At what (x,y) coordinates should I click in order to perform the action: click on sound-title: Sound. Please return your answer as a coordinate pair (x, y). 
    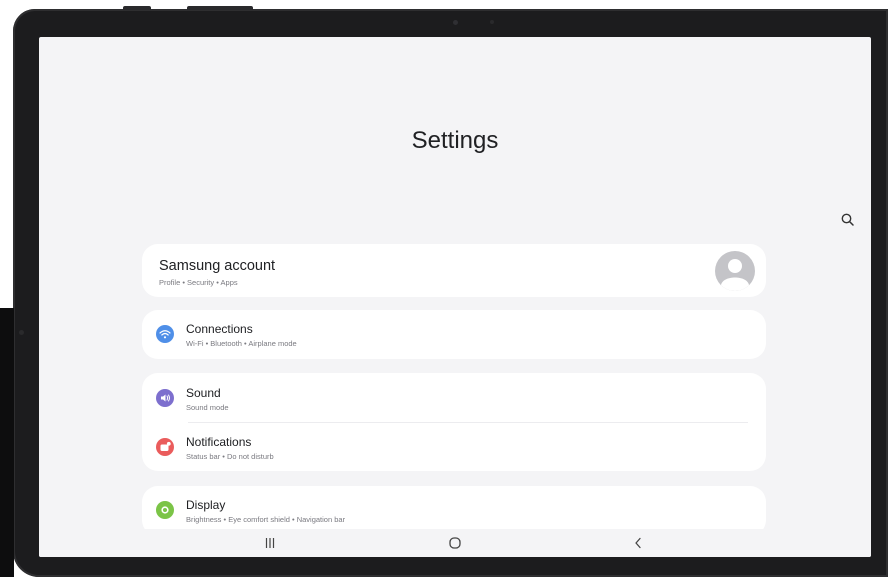
    Looking at the image, I should click on (203, 393).